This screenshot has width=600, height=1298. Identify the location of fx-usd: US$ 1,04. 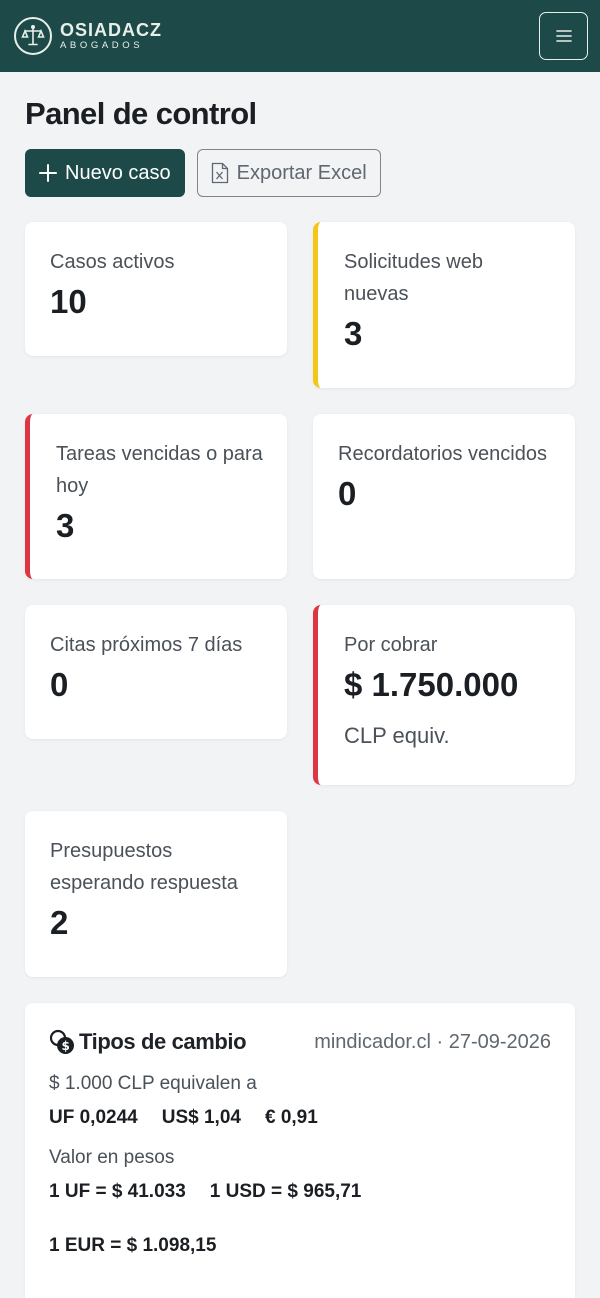
(201, 1117).